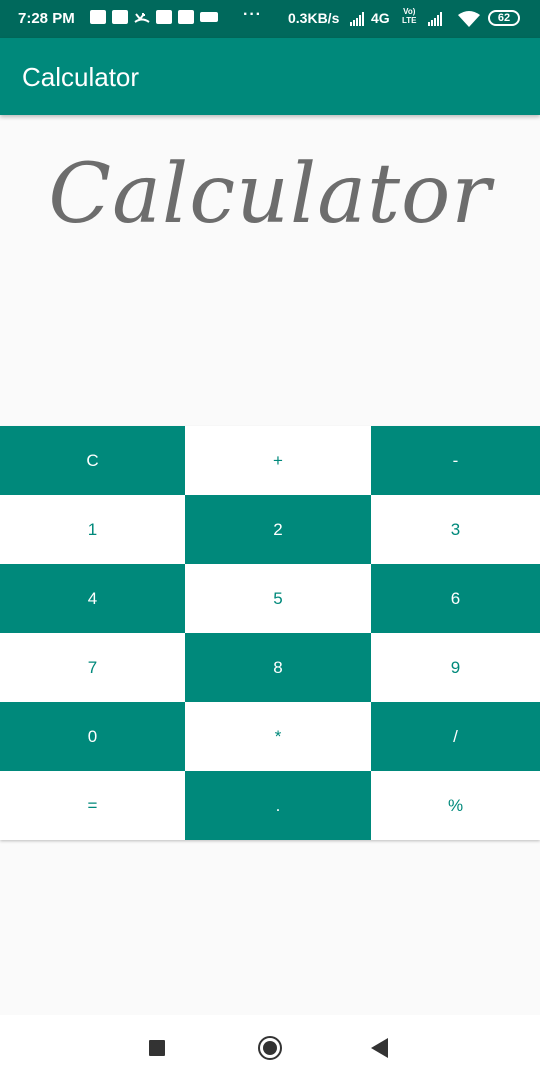 The height and width of the screenshot is (1080, 540). What do you see at coordinates (154, 17) in the screenshot?
I see `notification-icons` at bounding box center [154, 17].